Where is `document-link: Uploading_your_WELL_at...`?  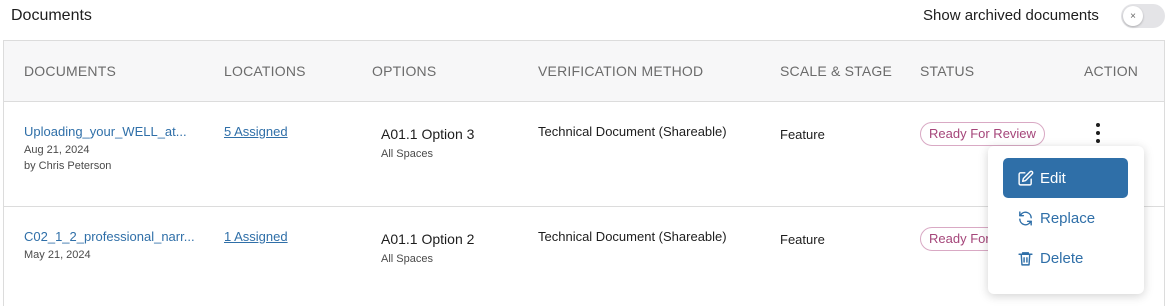
document-link: Uploading_your_WELL_at... is located at coordinates (105, 131).